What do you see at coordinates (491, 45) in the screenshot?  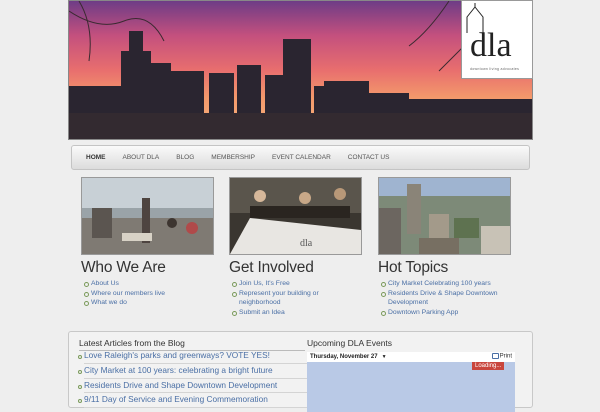 I see `logo-text: dla` at bounding box center [491, 45].